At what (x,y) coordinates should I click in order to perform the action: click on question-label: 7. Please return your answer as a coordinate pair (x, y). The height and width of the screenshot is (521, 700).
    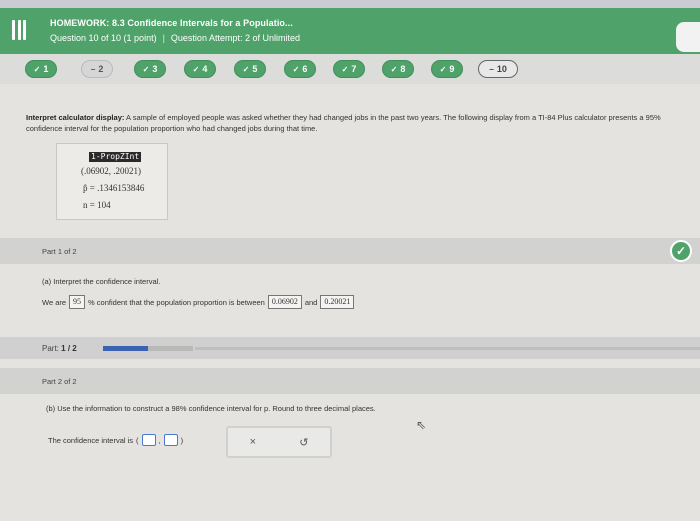
    Looking at the image, I should click on (354, 69).